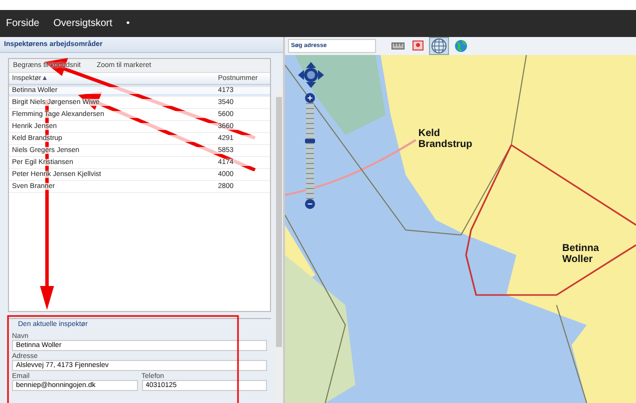 The height and width of the screenshot is (403, 636). I want to click on pan-control, so click(311, 75).